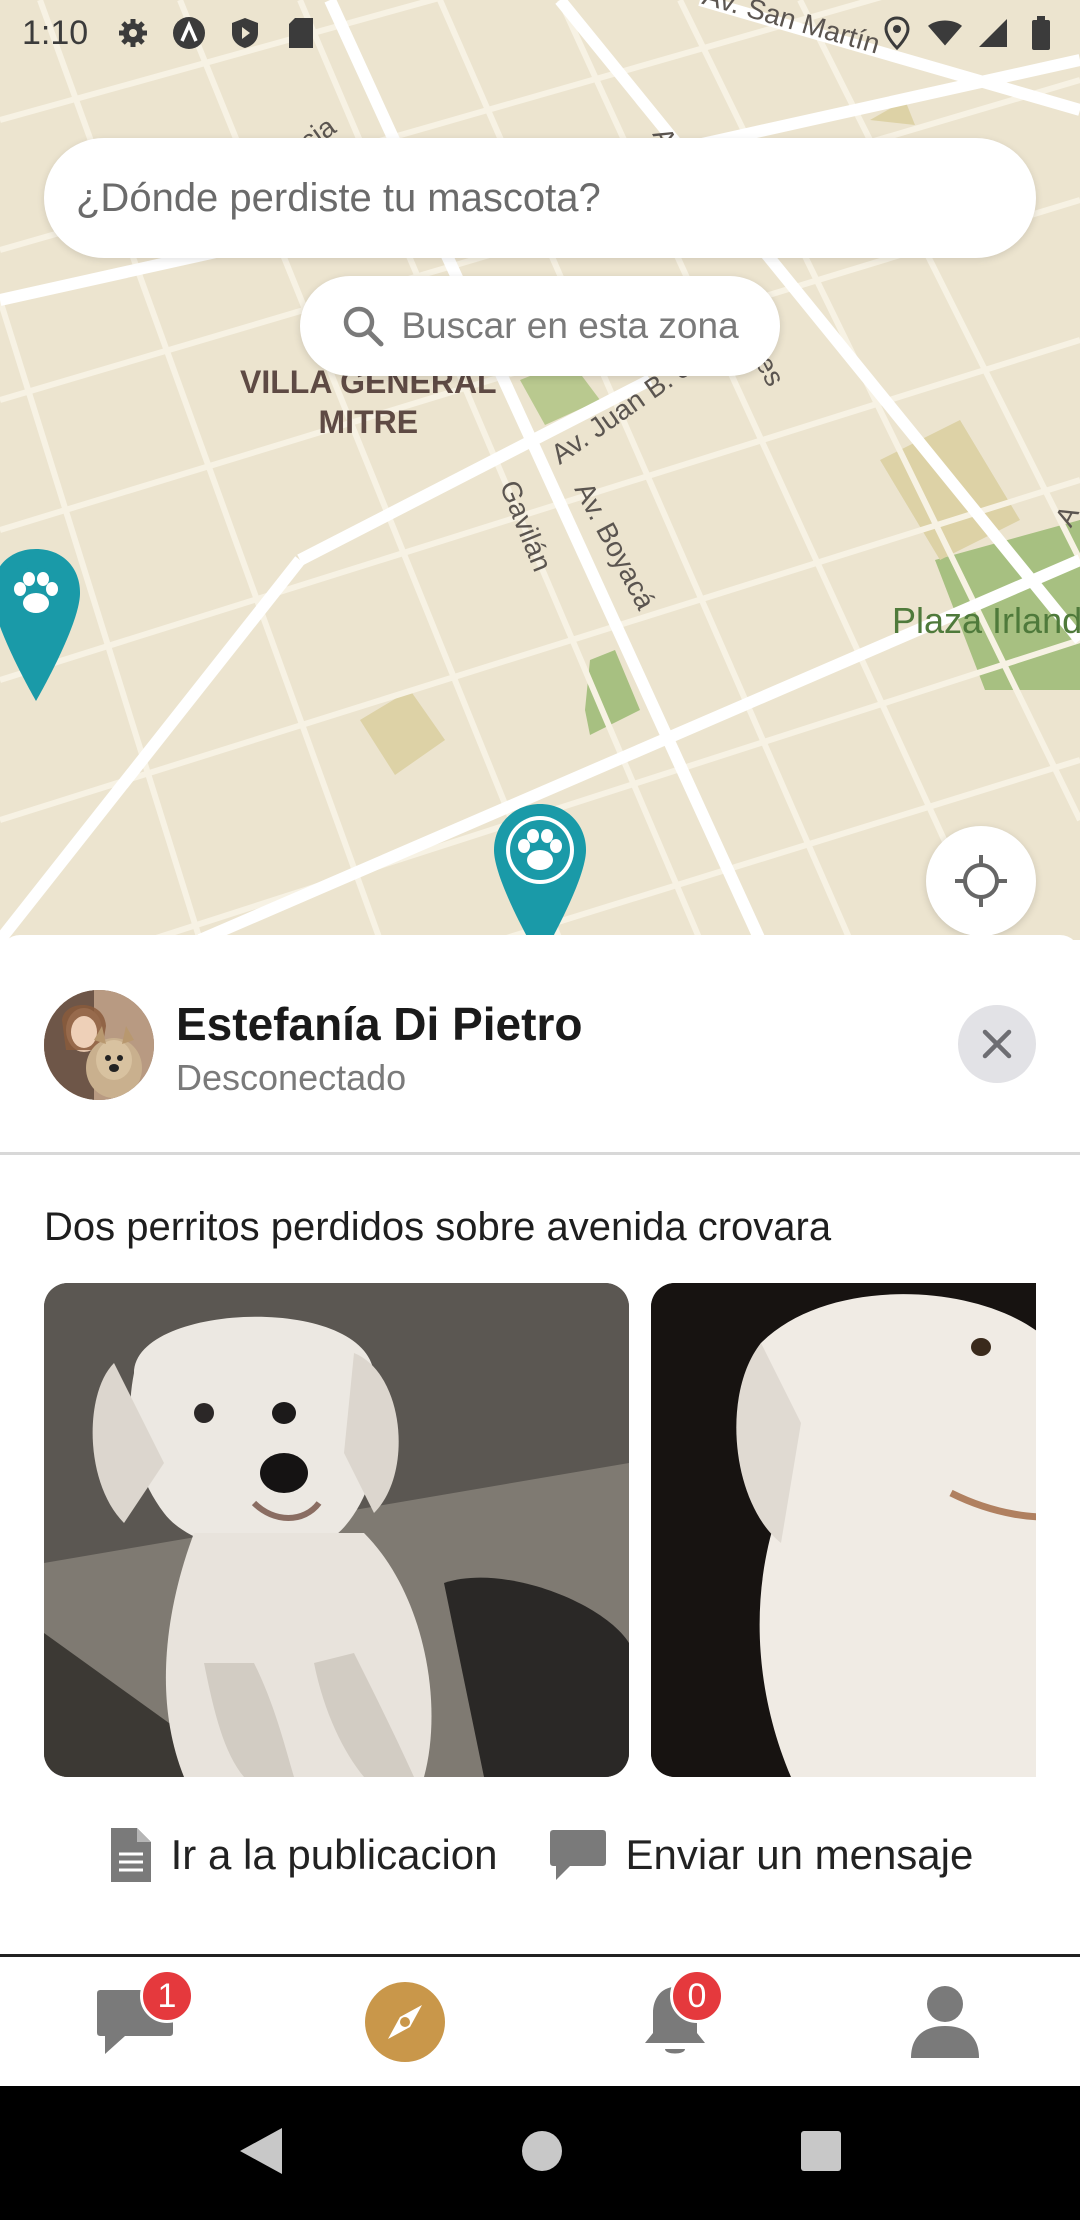 The width and height of the screenshot is (1080, 2220). What do you see at coordinates (697, 1996) in the screenshot?
I see `notifications-badge: 0` at bounding box center [697, 1996].